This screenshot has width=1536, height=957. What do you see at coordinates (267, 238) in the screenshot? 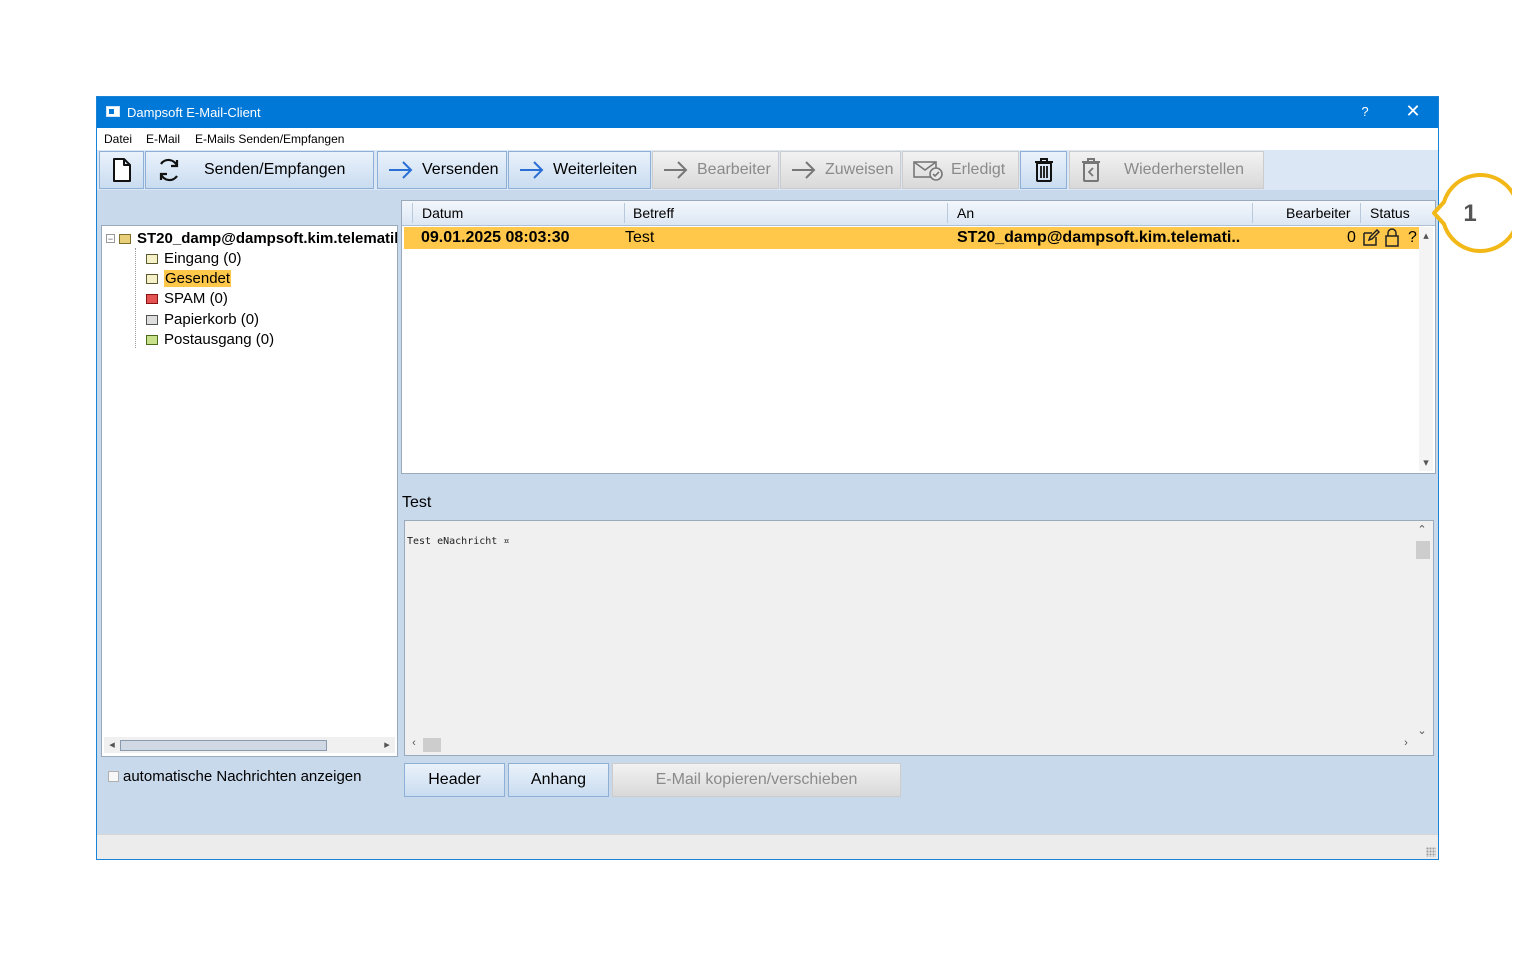
I see `tree-root-label: ST20_damp@dampsoft.kim.telematik` at bounding box center [267, 238].